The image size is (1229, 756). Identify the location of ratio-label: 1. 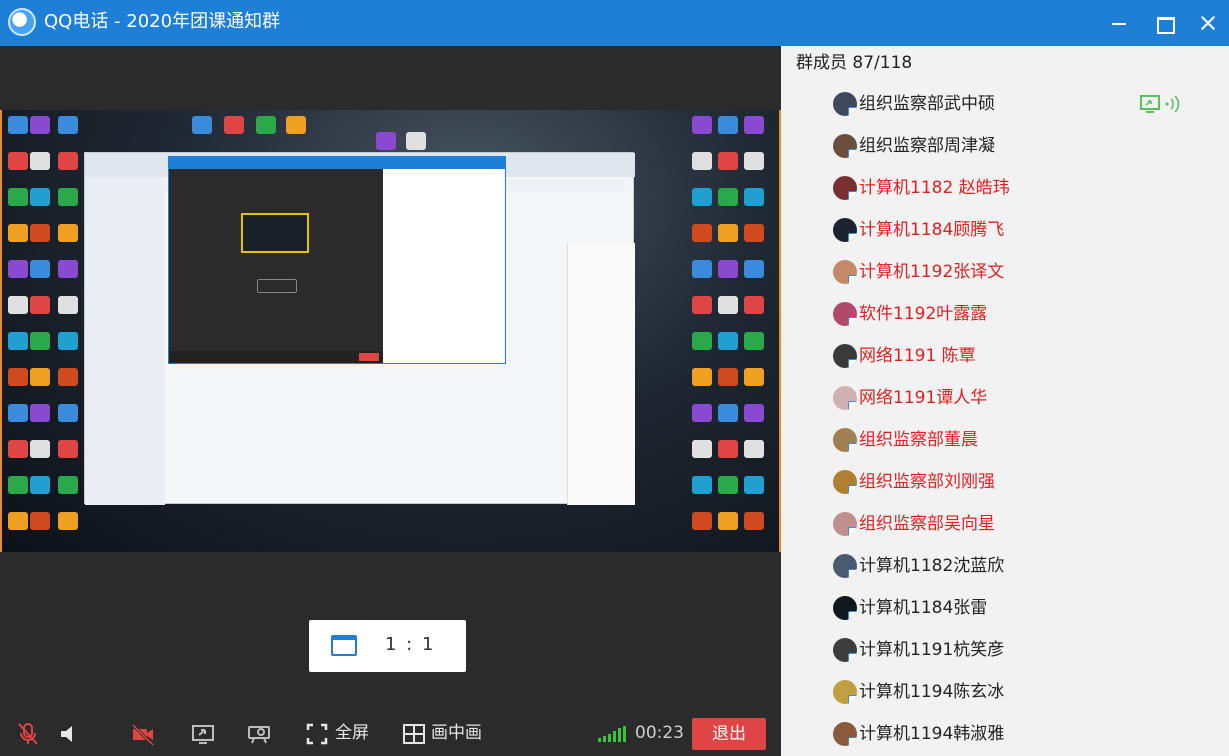
(410, 644).